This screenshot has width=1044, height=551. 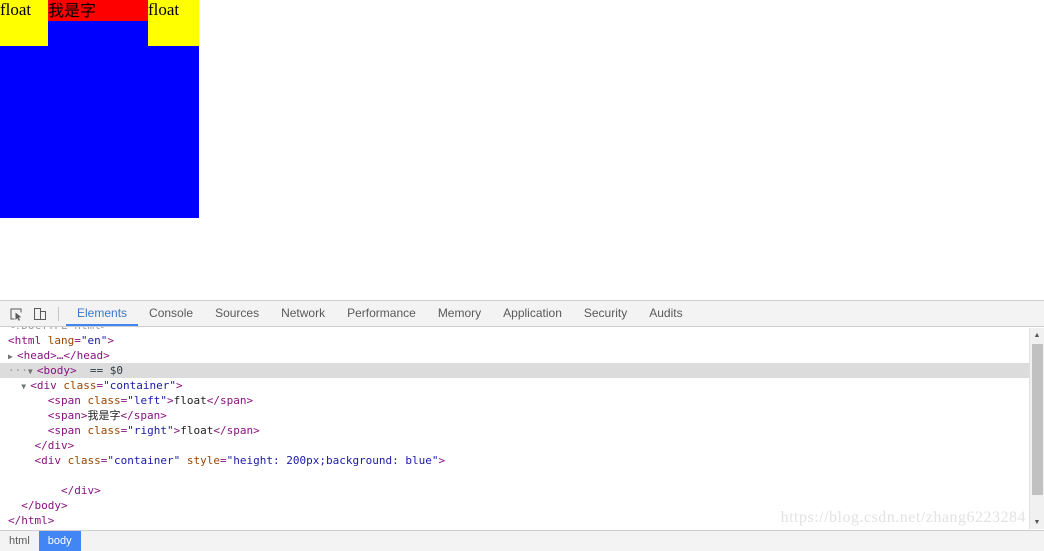 What do you see at coordinates (522, 400) in the screenshot?
I see `dom-node-span-left: <span class="left">float</span>` at bounding box center [522, 400].